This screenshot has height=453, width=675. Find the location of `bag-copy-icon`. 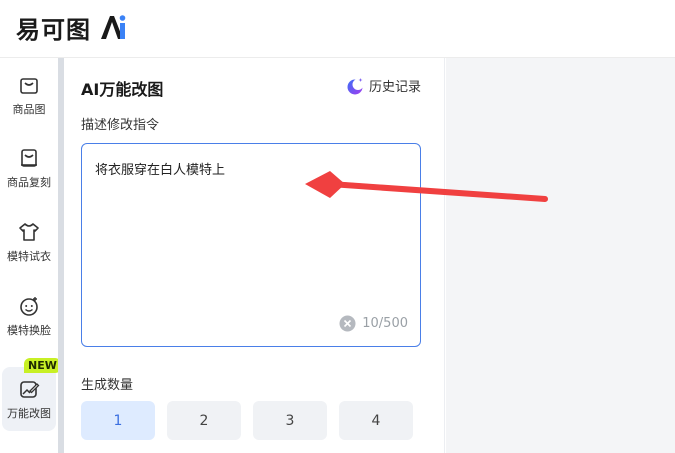

bag-copy-icon is located at coordinates (29, 157).